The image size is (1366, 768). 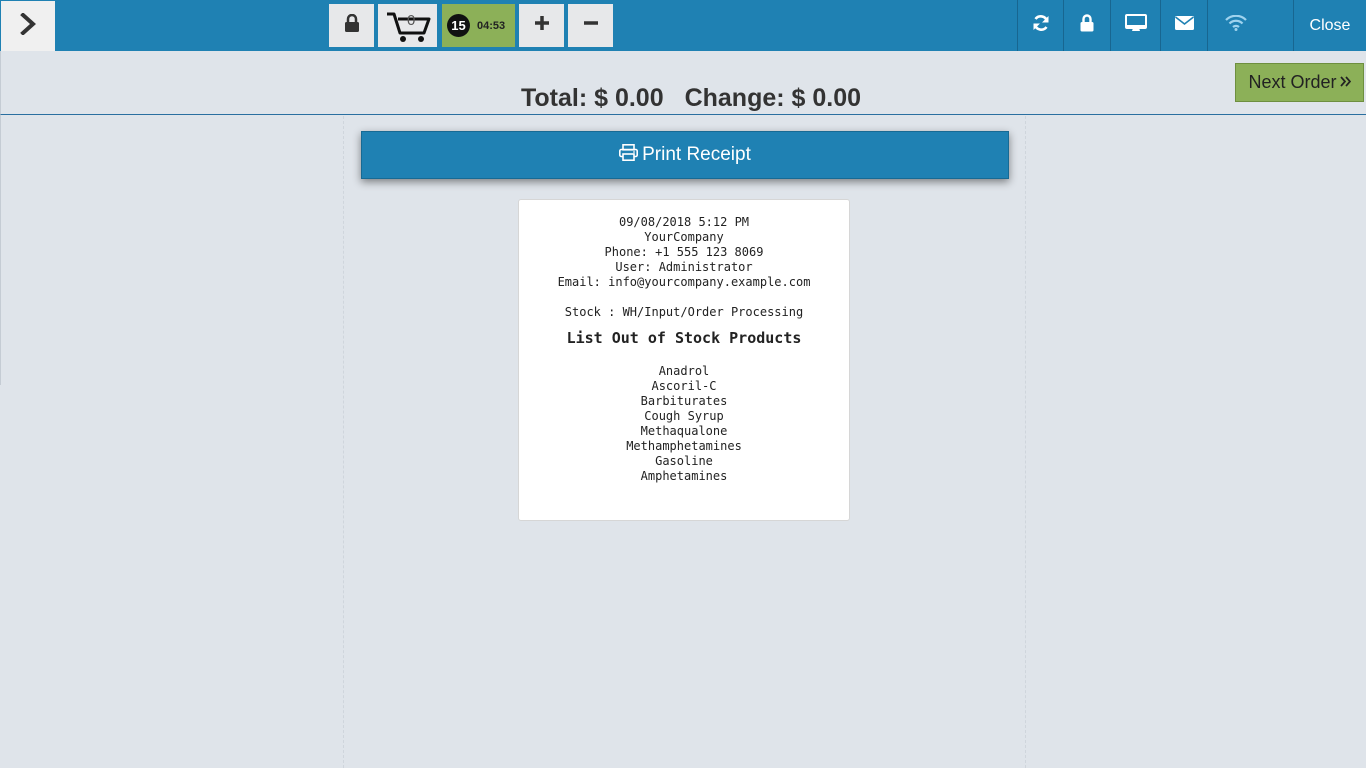 What do you see at coordinates (683, 25) in the screenshot?
I see `top-bar: 0 15 04:53 Close` at bounding box center [683, 25].